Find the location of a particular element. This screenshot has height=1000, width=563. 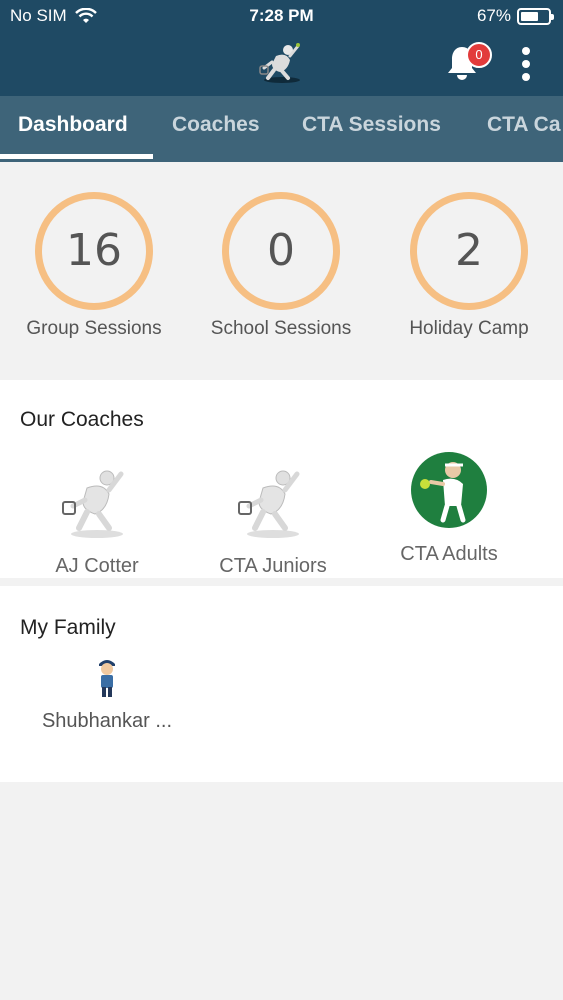

stat-school-sessions: 0 School Sessions is located at coordinates (281, 266).